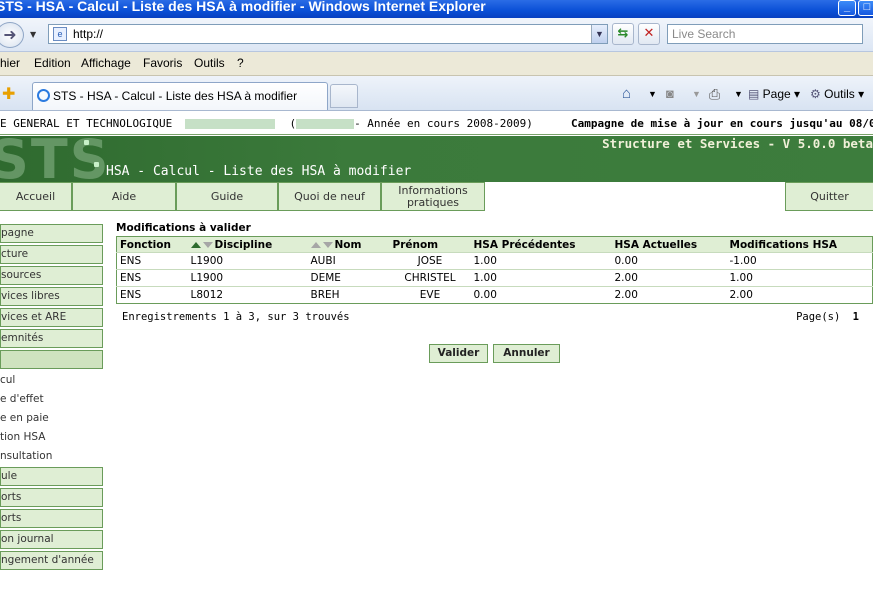  Describe the element at coordinates (670, 94) in the screenshot. I see `feeds-icon: ◙` at that location.